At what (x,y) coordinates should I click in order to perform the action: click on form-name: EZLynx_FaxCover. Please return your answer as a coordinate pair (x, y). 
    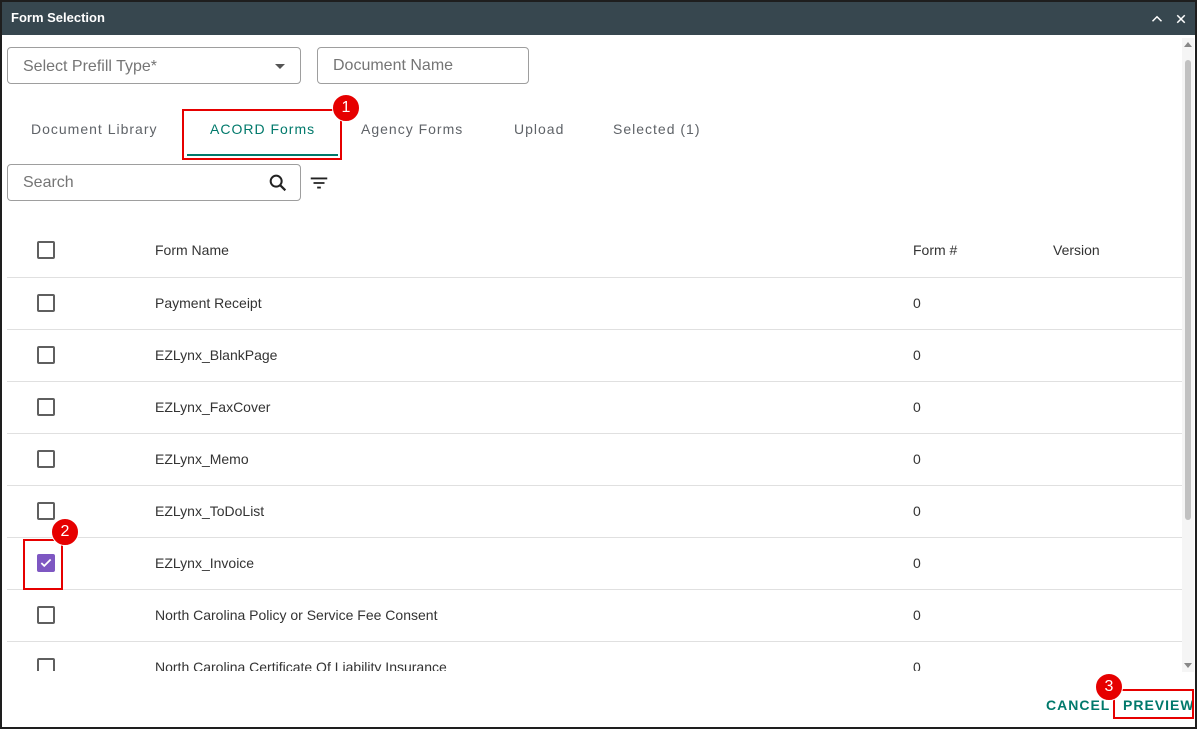
    Looking at the image, I should click on (213, 407).